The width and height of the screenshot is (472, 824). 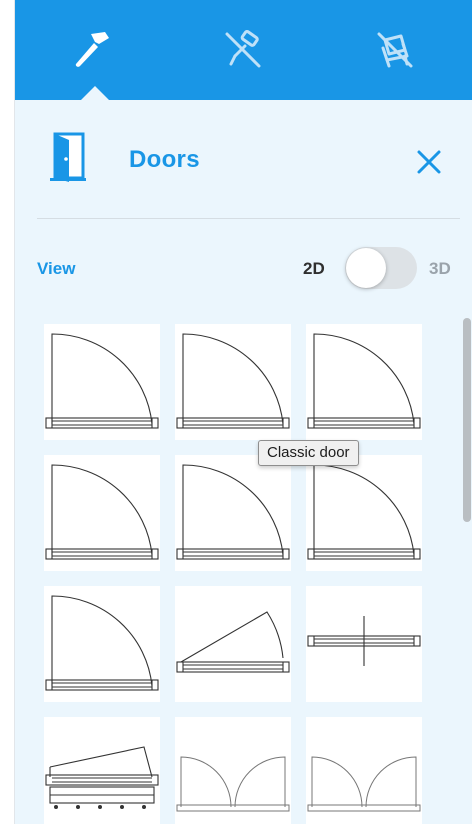 I want to click on hammer-icon, so click(x=92, y=49).